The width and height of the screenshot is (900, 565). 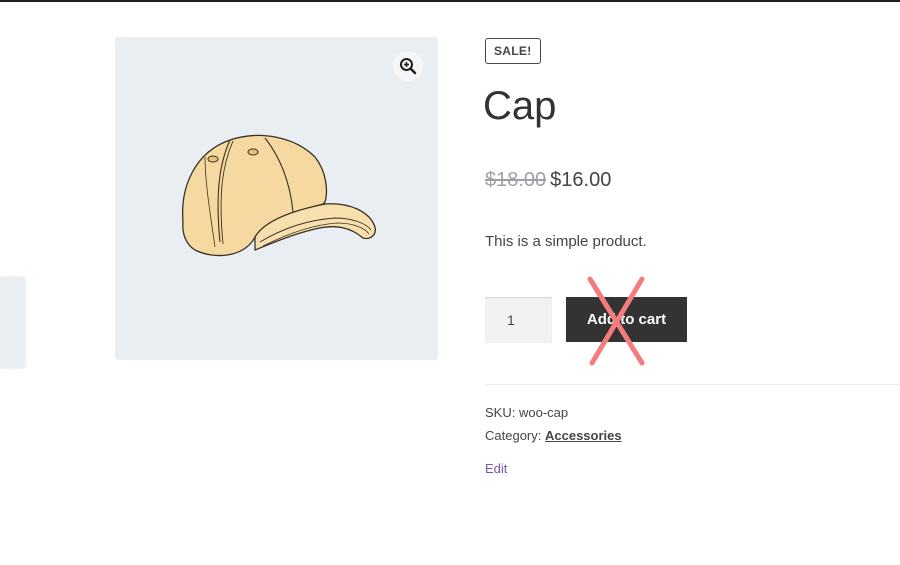 What do you see at coordinates (500, 412) in the screenshot?
I see `sku-label: SKU:` at bounding box center [500, 412].